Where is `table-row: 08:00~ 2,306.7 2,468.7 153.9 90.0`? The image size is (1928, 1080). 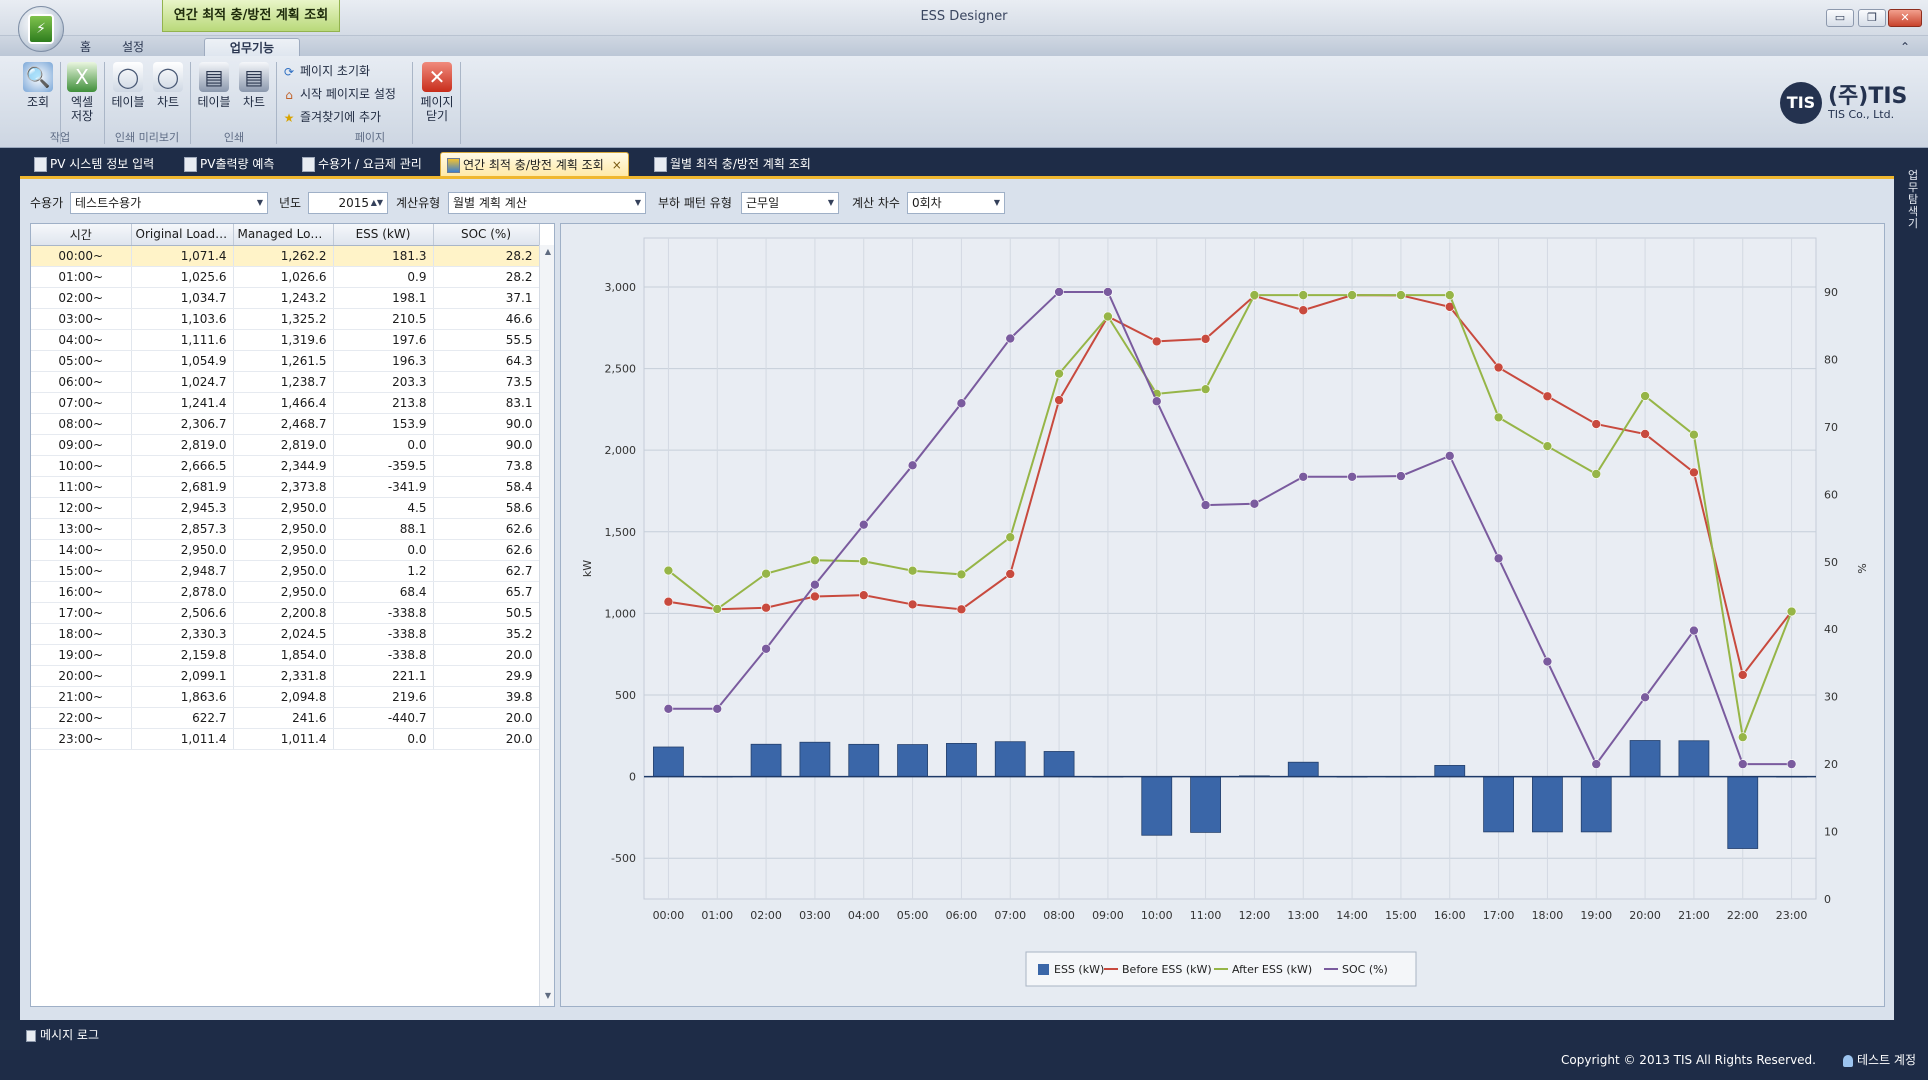
table-row: 08:00~ 2,306.7 2,468.7 153.9 90.0 is located at coordinates (285, 424).